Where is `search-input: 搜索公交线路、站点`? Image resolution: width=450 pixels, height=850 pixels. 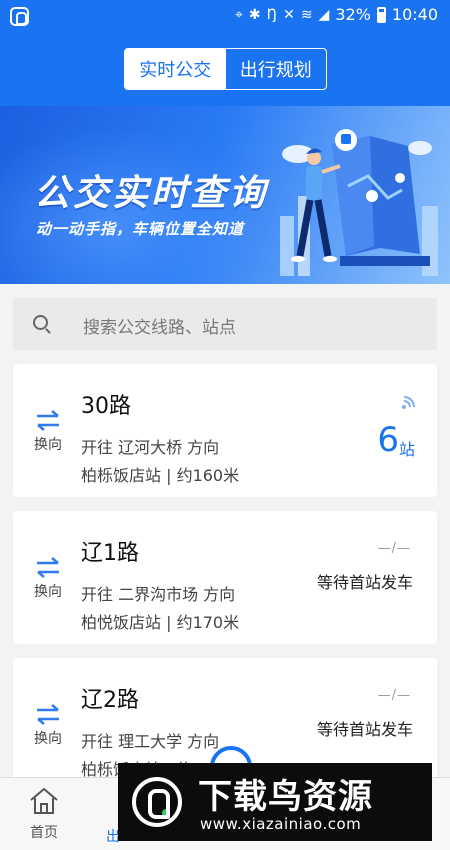
search-input: 搜索公交线路、站点 is located at coordinates (159, 325).